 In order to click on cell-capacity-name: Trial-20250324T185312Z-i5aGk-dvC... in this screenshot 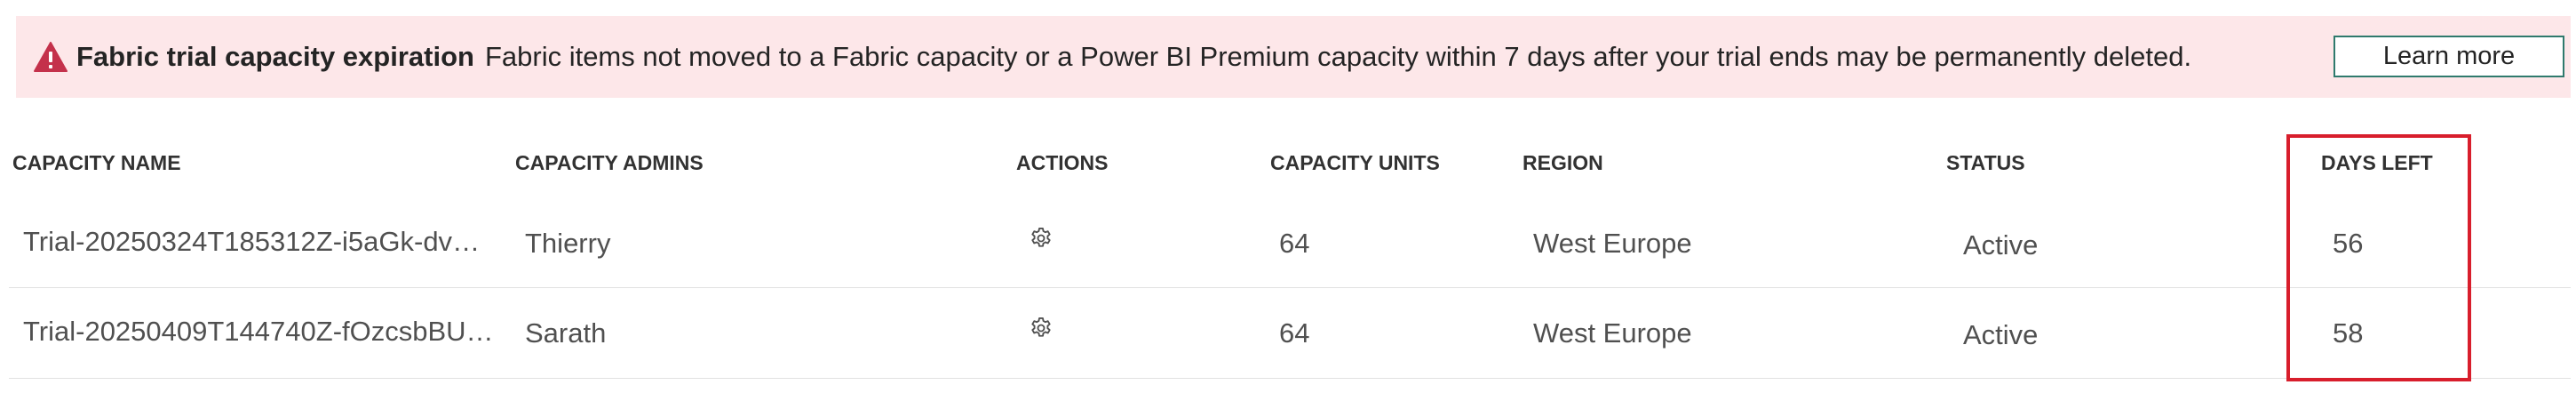, I will do `click(258, 242)`.